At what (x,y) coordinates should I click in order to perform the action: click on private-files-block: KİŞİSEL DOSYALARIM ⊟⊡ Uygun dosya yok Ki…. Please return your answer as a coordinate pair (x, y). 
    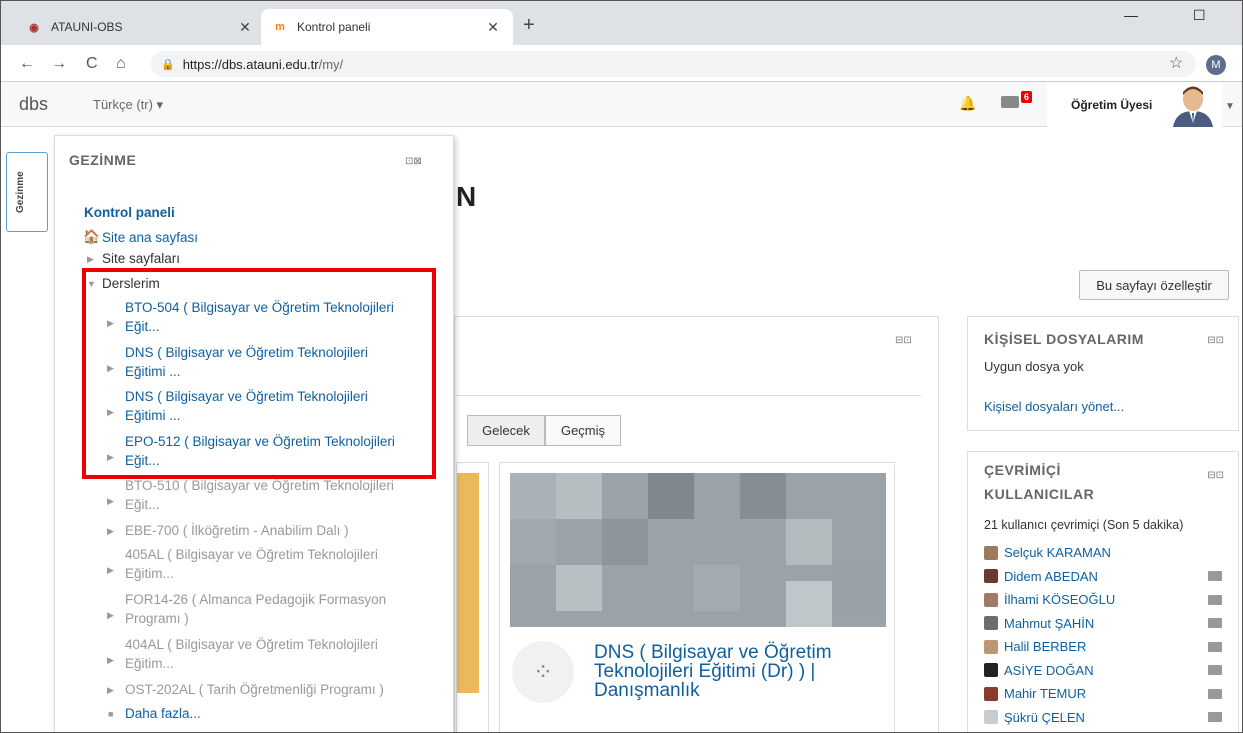
    Looking at the image, I should click on (1103, 373).